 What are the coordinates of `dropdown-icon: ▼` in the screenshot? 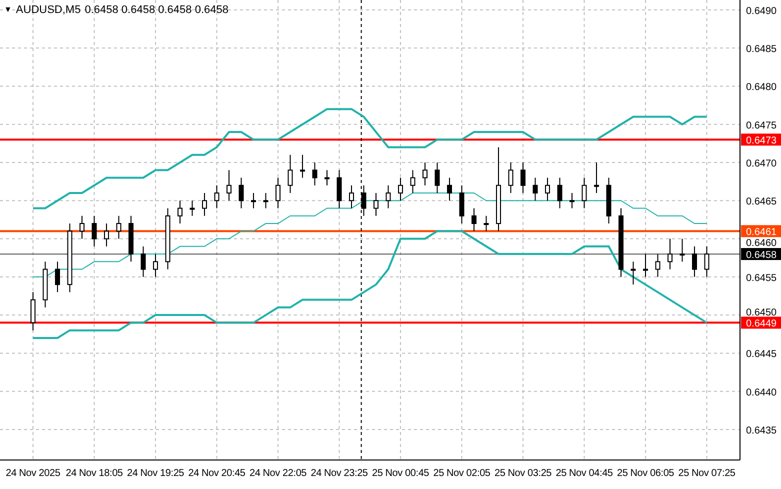 It's located at (8, 10).